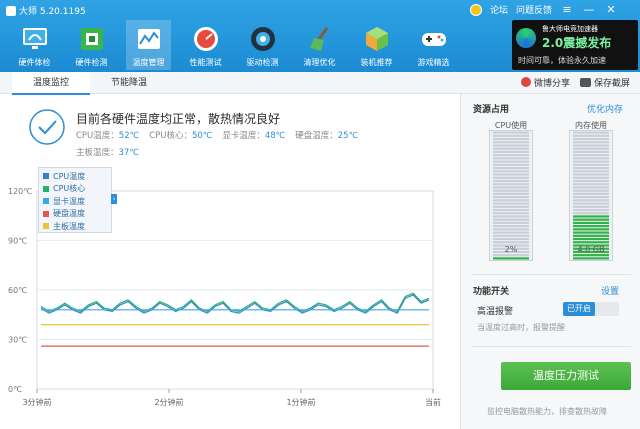 The width and height of the screenshot is (640, 429). I want to click on nav-item-temperature: 温度管理, so click(148, 45).